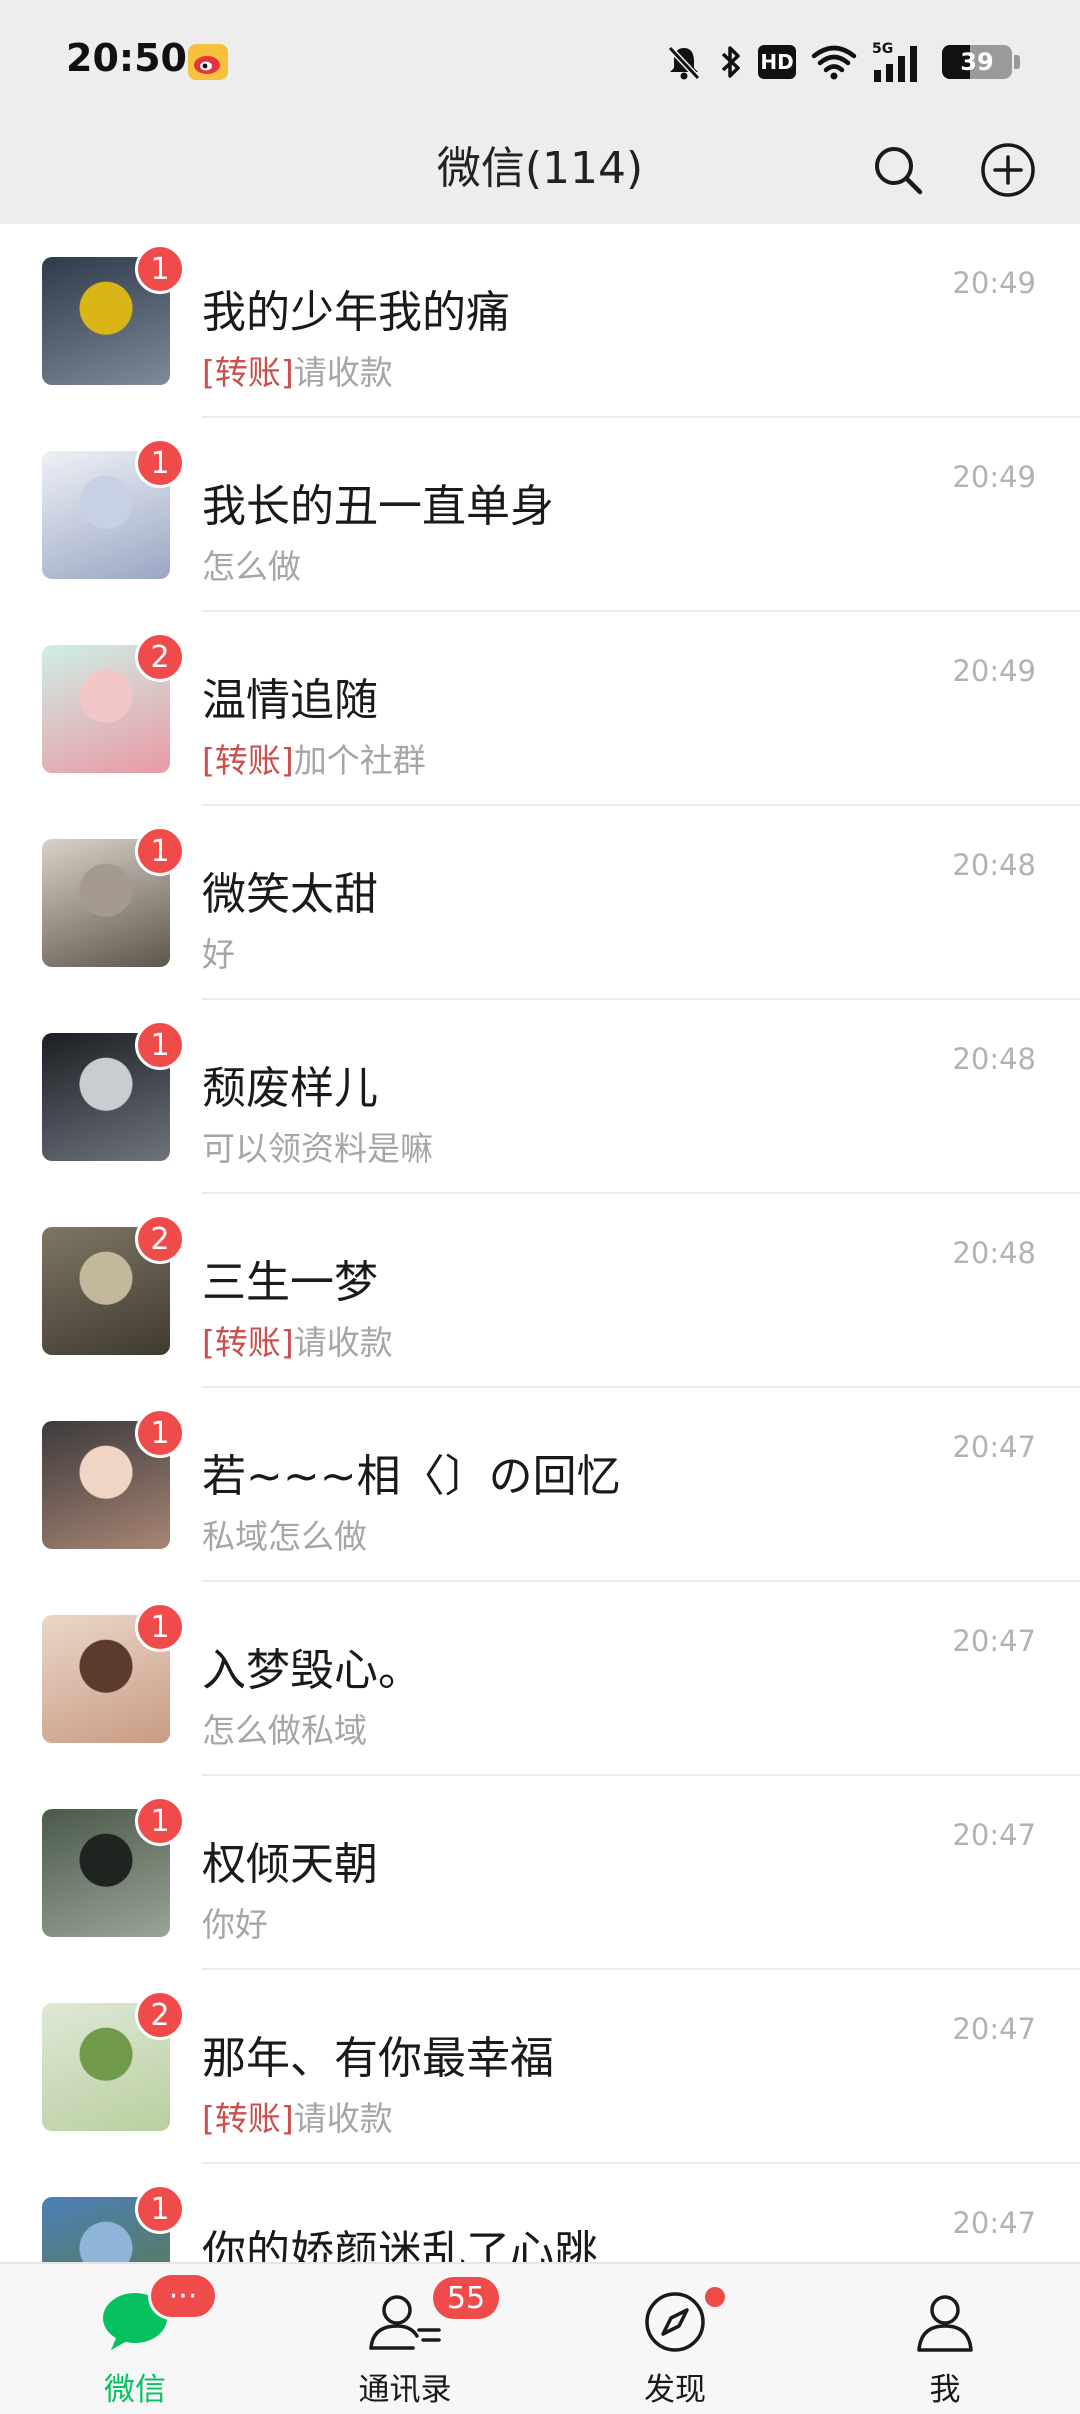 The image size is (1080, 2414). What do you see at coordinates (715, 2297) in the screenshot?
I see `tab-dot` at bounding box center [715, 2297].